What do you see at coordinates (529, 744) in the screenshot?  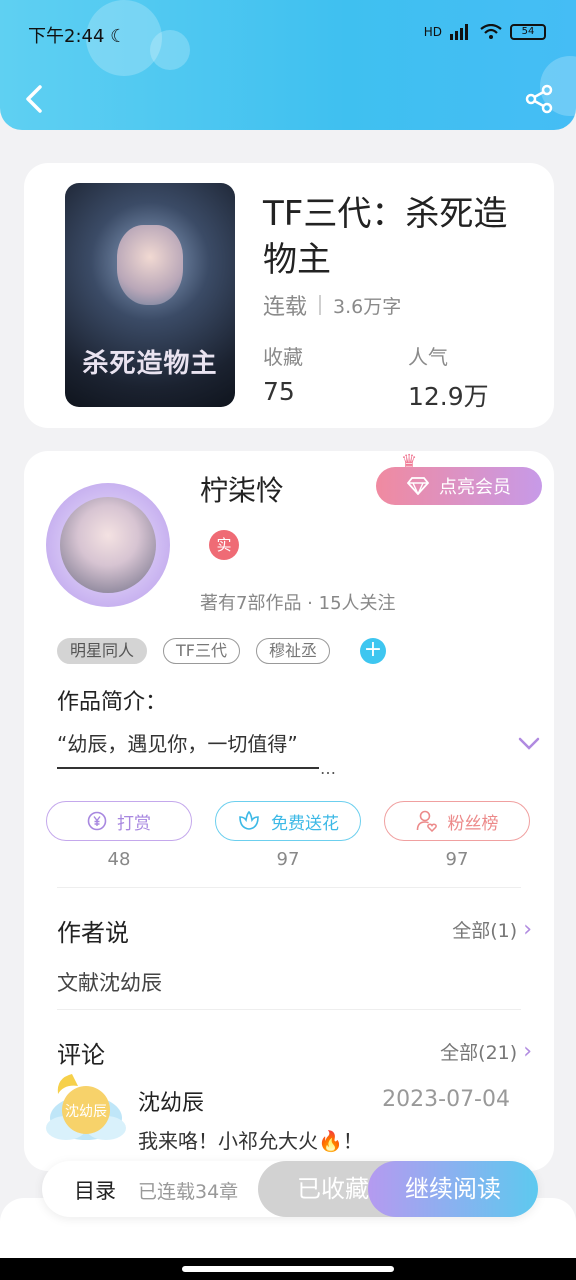 I see `expand-chevron-icon` at bounding box center [529, 744].